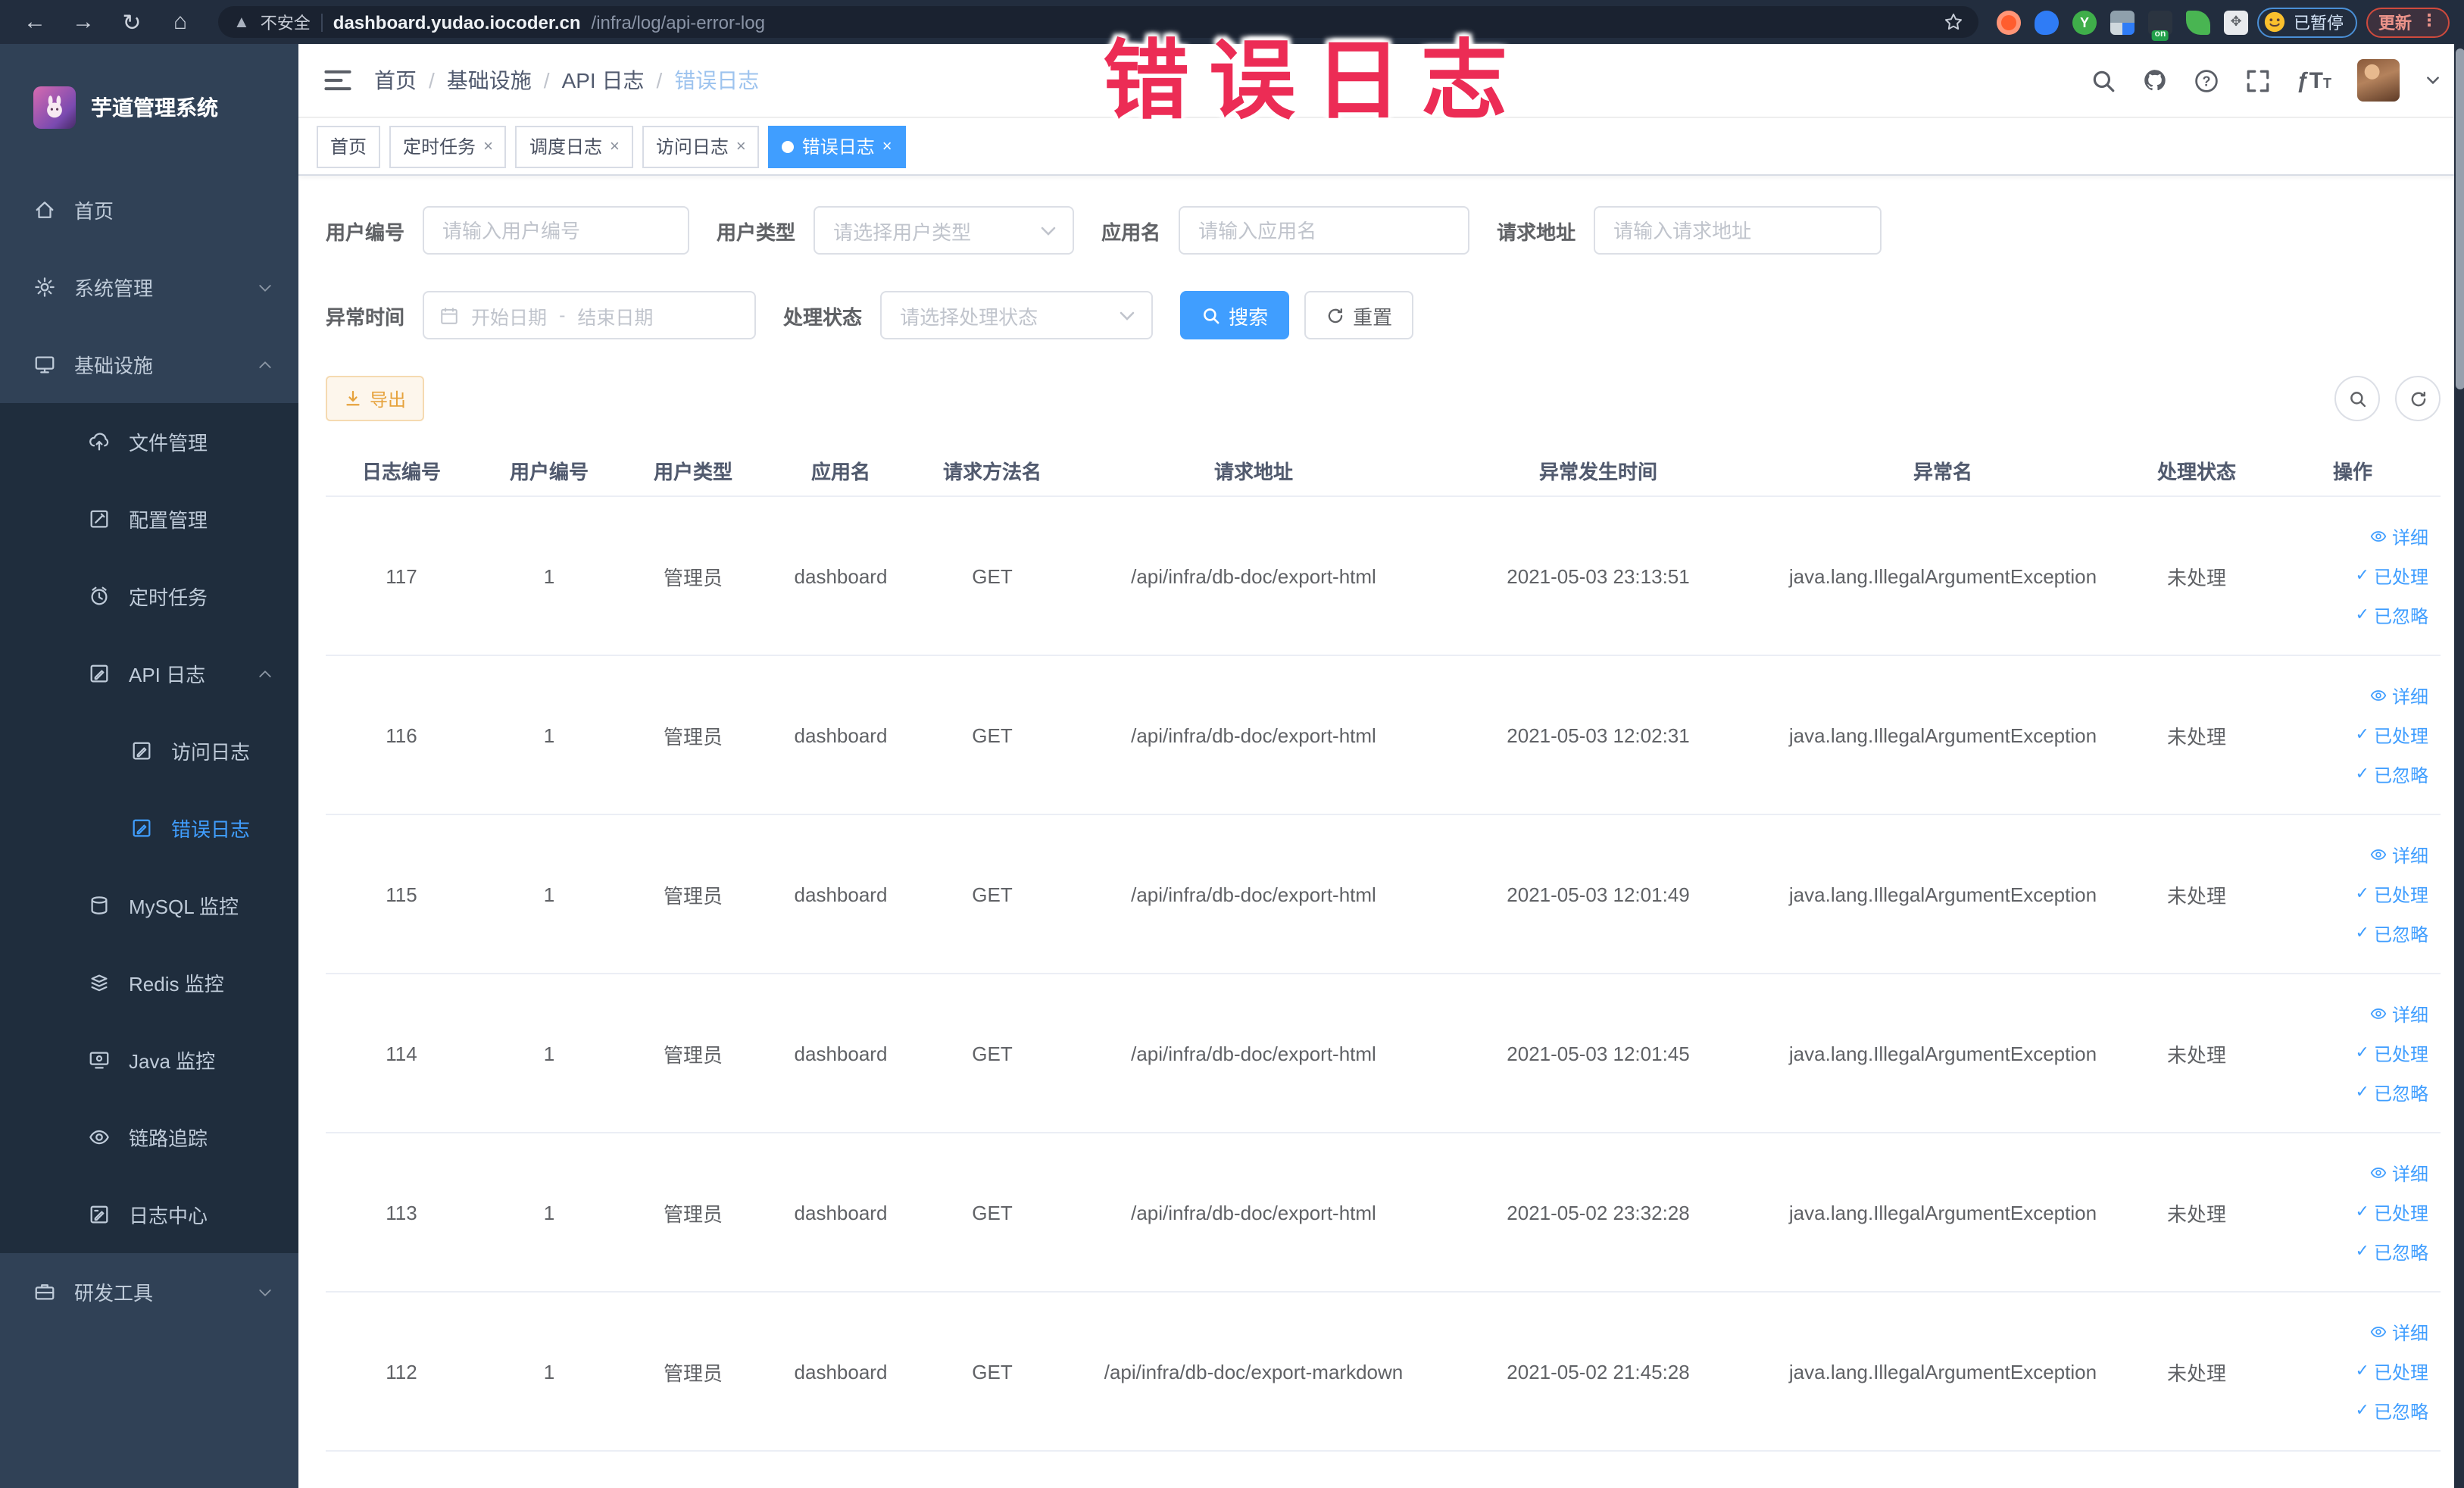 Image resolution: width=2464 pixels, height=1488 pixels. What do you see at coordinates (2307, 22) in the screenshot?
I see `profile-paused-pill: 已暂停` at bounding box center [2307, 22].